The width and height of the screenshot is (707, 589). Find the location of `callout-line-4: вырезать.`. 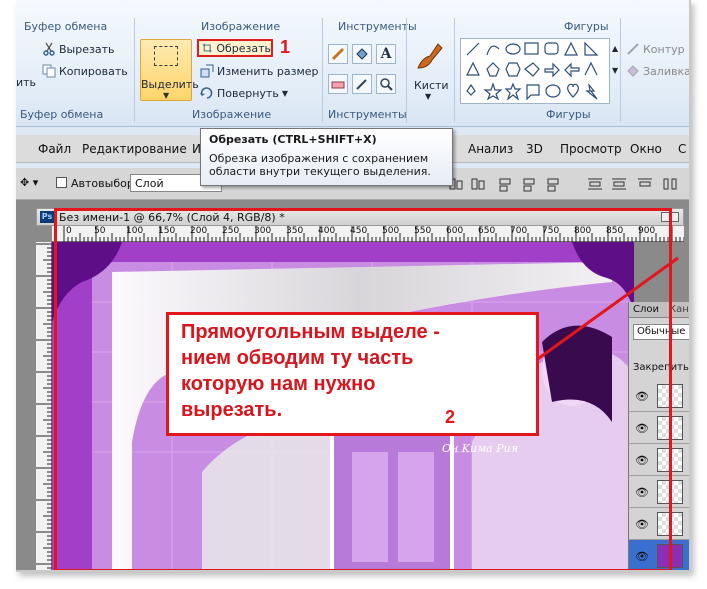

callout-line-4: вырезать. is located at coordinates (232, 410).